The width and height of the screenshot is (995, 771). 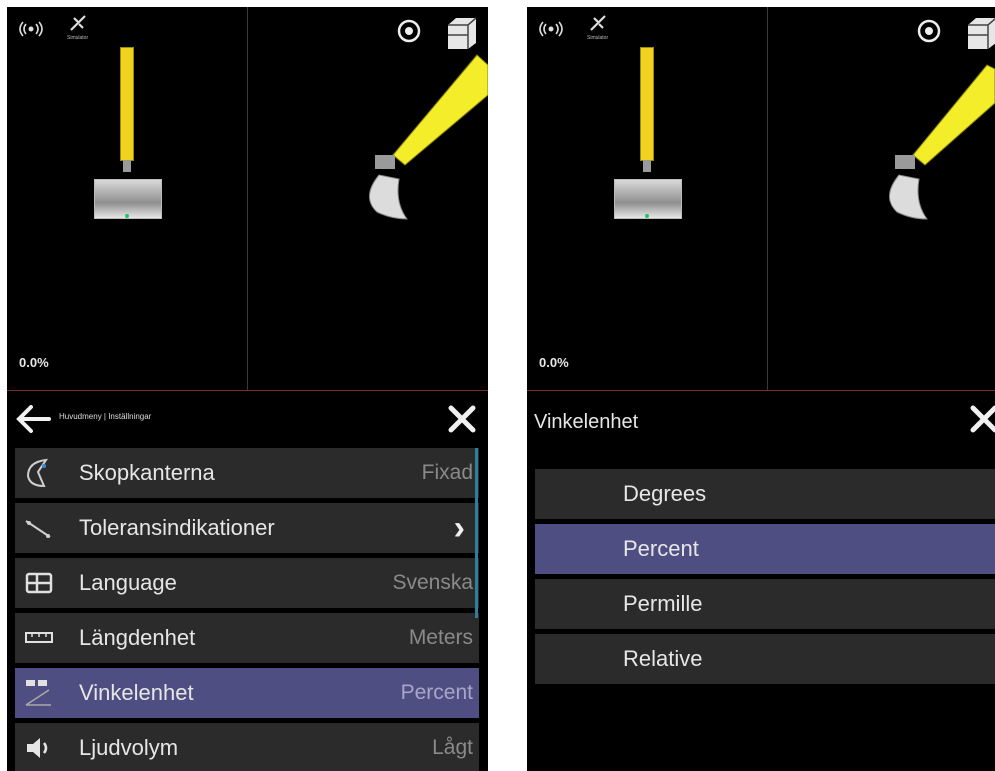 What do you see at coordinates (440, 637) in the screenshot?
I see `menu-value: Meters` at bounding box center [440, 637].